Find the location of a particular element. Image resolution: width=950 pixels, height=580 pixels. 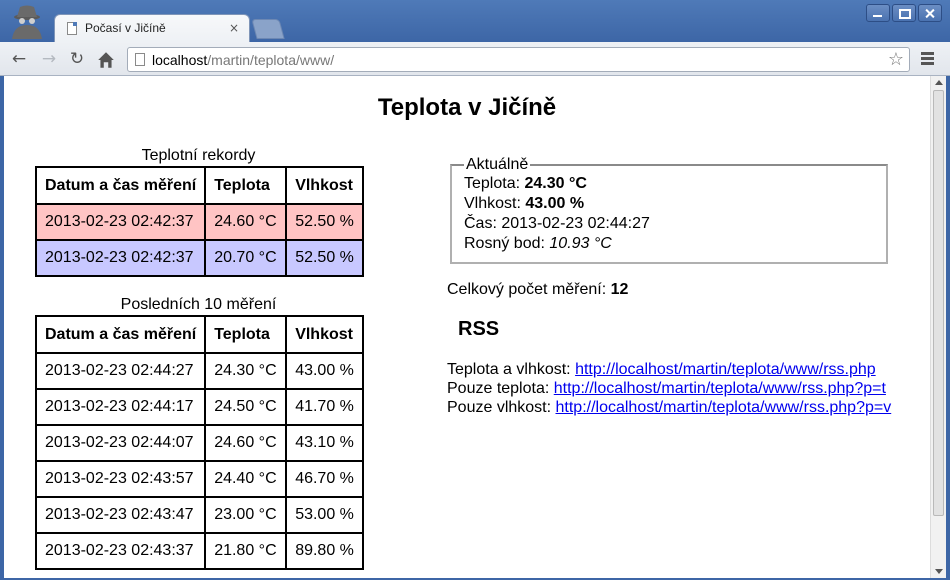

rss-heading: RSS is located at coordinates (479, 329).